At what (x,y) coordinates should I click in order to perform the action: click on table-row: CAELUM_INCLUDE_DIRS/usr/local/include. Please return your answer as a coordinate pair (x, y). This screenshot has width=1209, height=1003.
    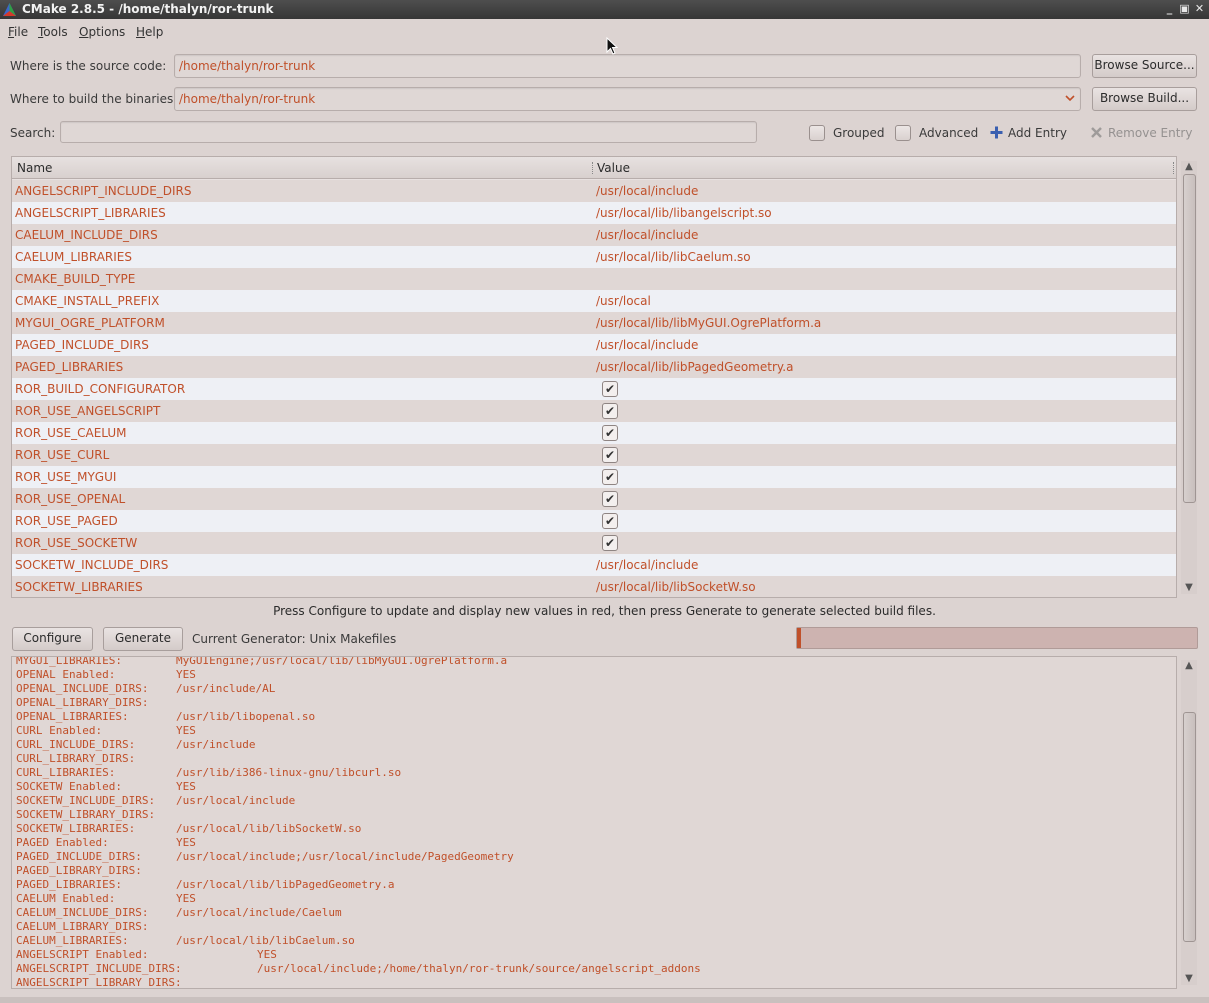
    Looking at the image, I should click on (594, 235).